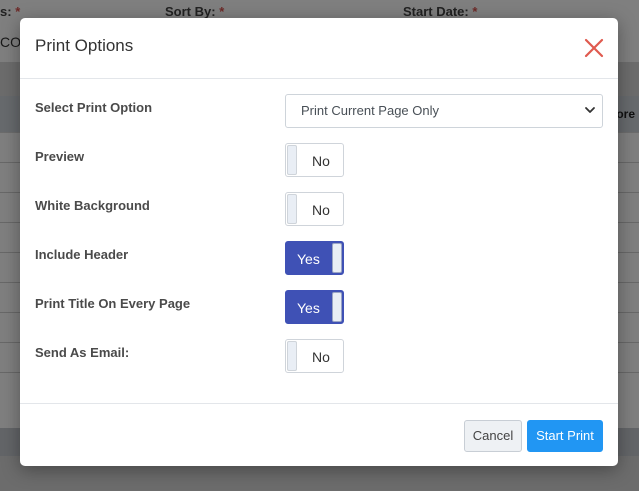 This screenshot has height=491, width=639. I want to click on send-as-email-toggle: No, so click(314, 356).